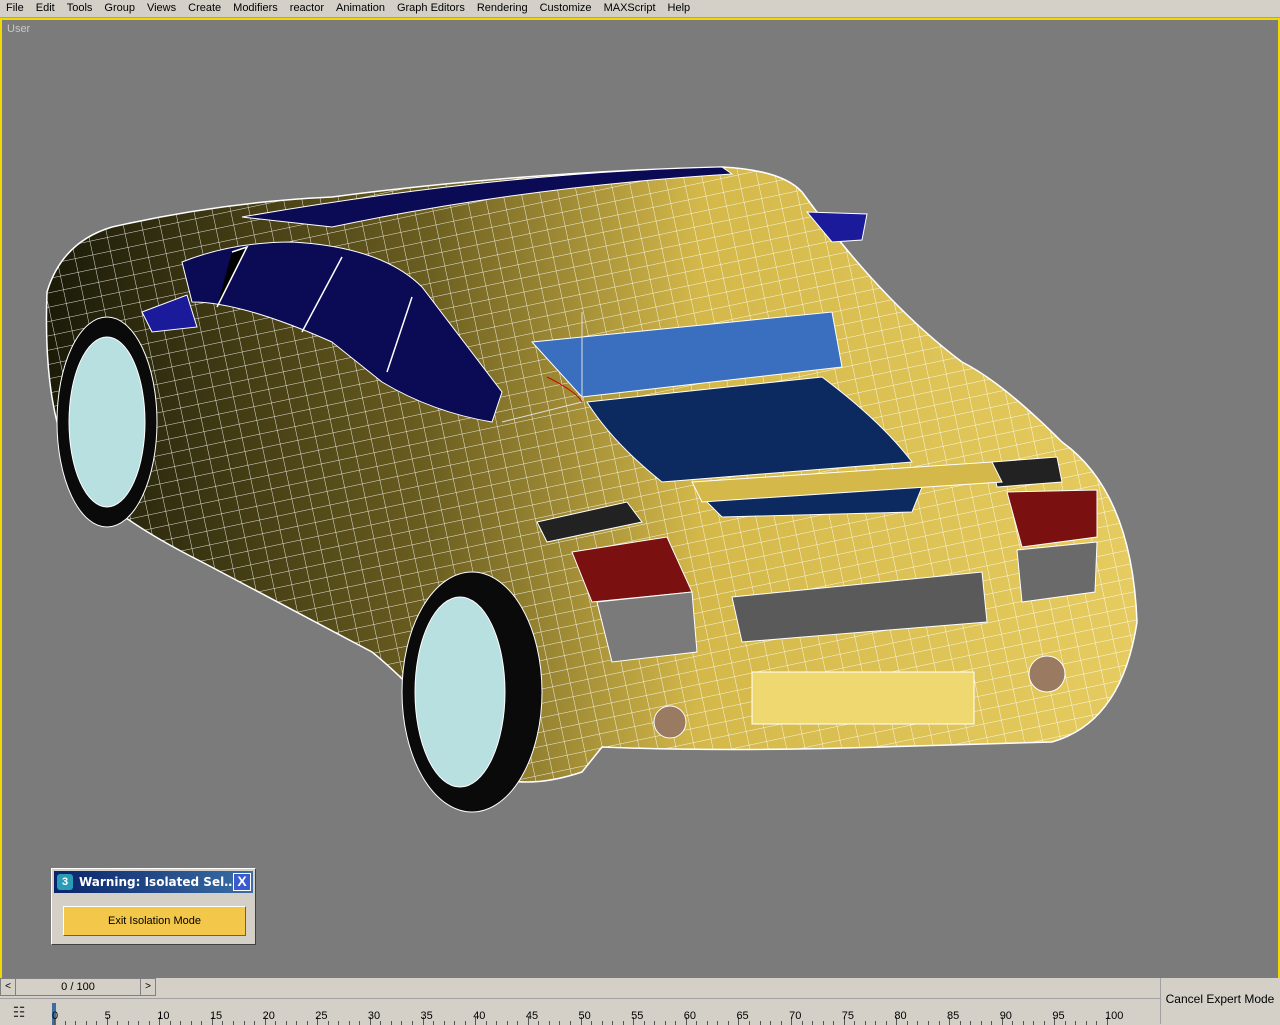 Image resolution: width=1280 pixels, height=1025 pixels. What do you see at coordinates (119, 8) in the screenshot?
I see `menu-group: Group` at bounding box center [119, 8].